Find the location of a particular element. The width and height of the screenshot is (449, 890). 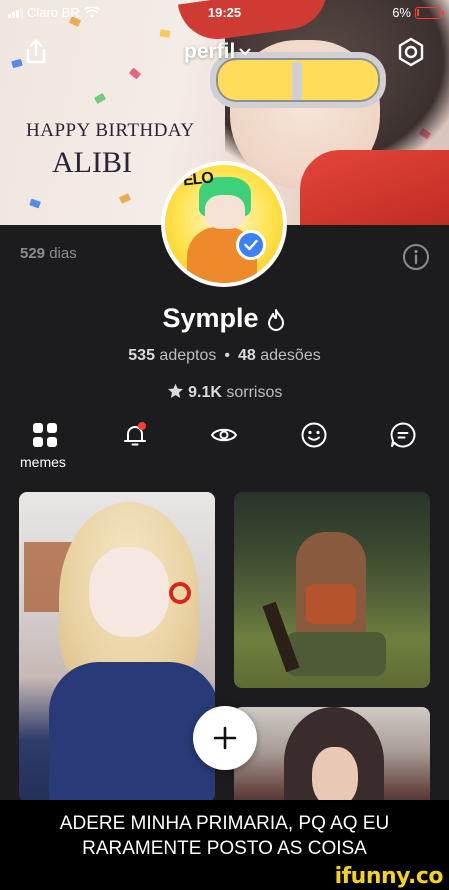

banner-text-line2: ALIBI is located at coordinates (92, 162).